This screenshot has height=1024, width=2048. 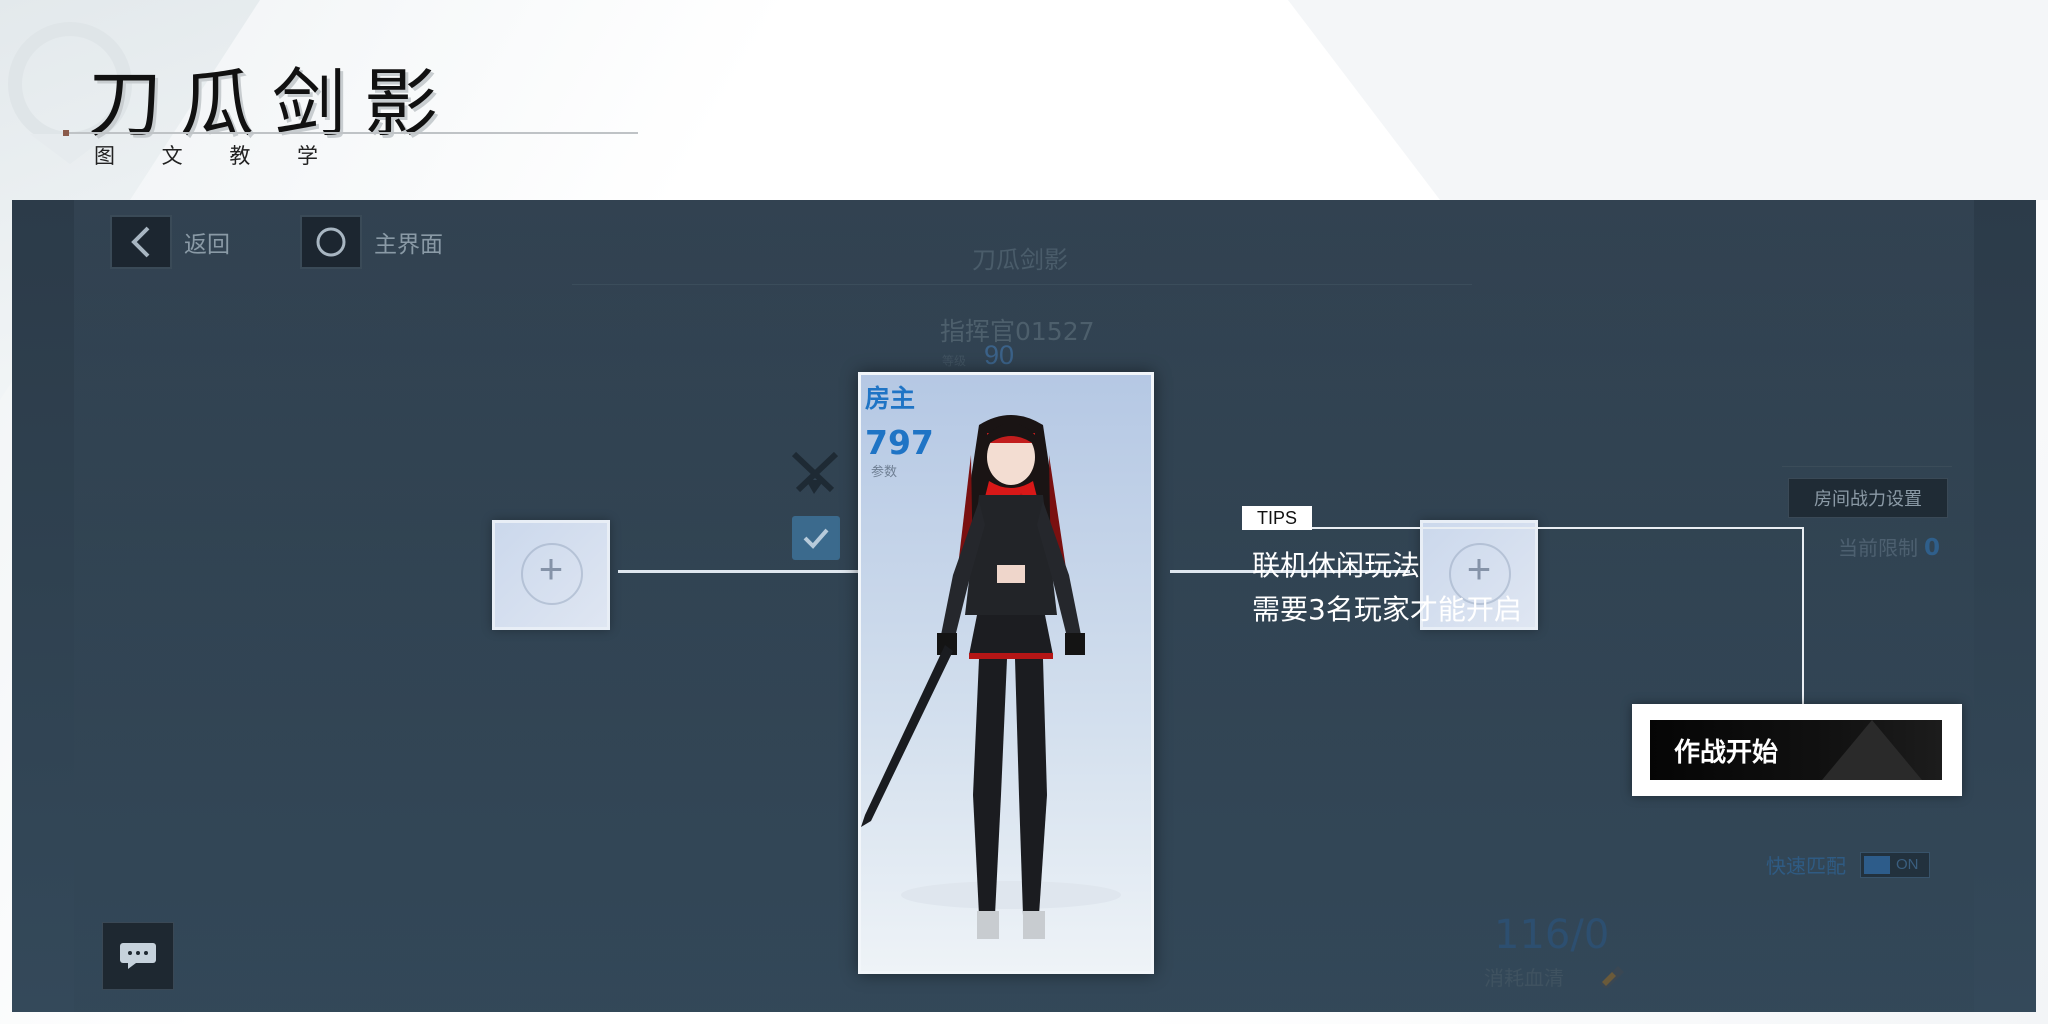 What do you see at coordinates (141, 242) in the screenshot?
I see `chevron-left-icon` at bounding box center [141, 242].